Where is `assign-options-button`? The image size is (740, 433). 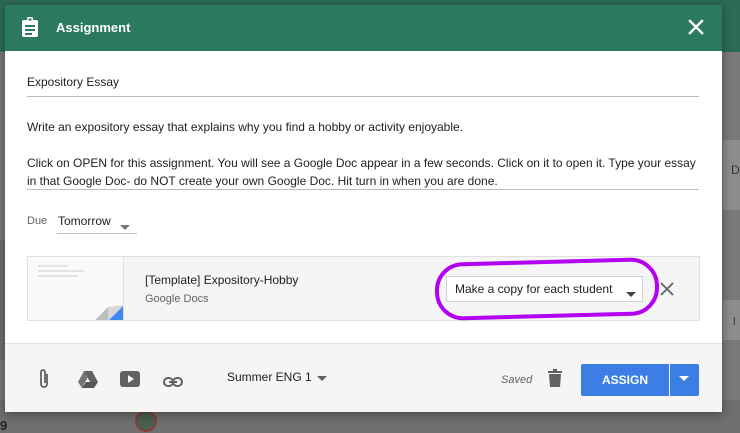
assign-options-button is located at coordinates (684, 380).